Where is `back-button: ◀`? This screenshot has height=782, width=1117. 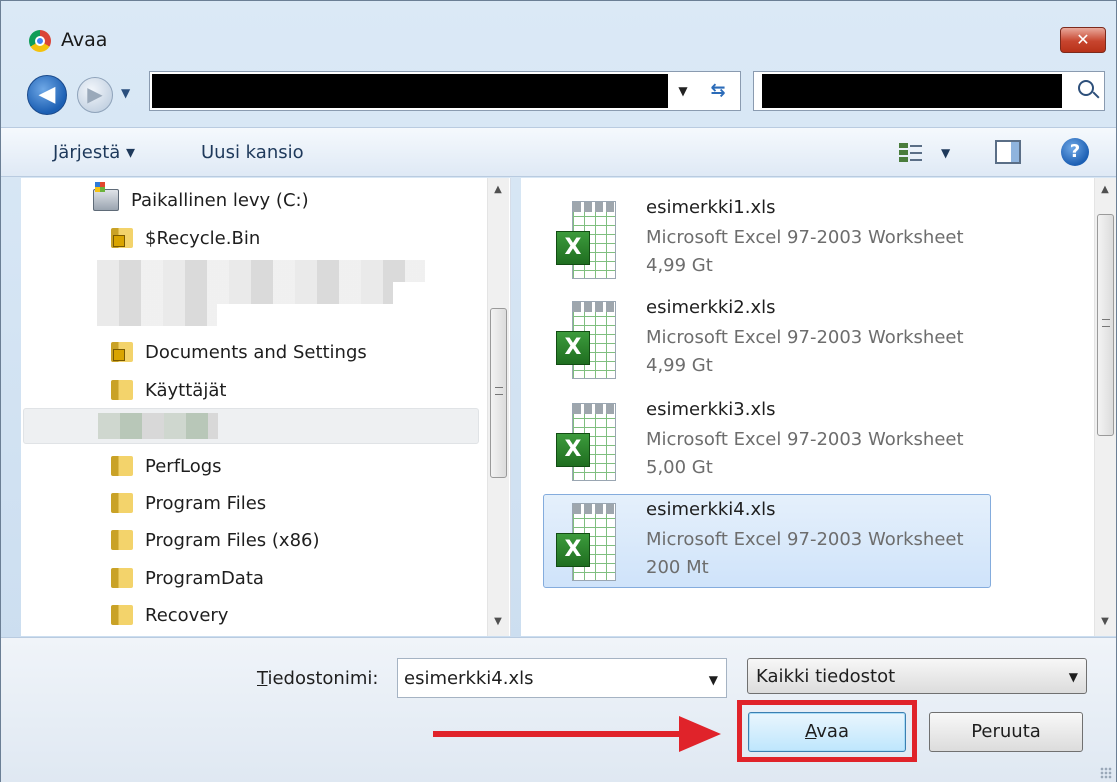
back-button: ◀ is located at coordinates (47, 95).